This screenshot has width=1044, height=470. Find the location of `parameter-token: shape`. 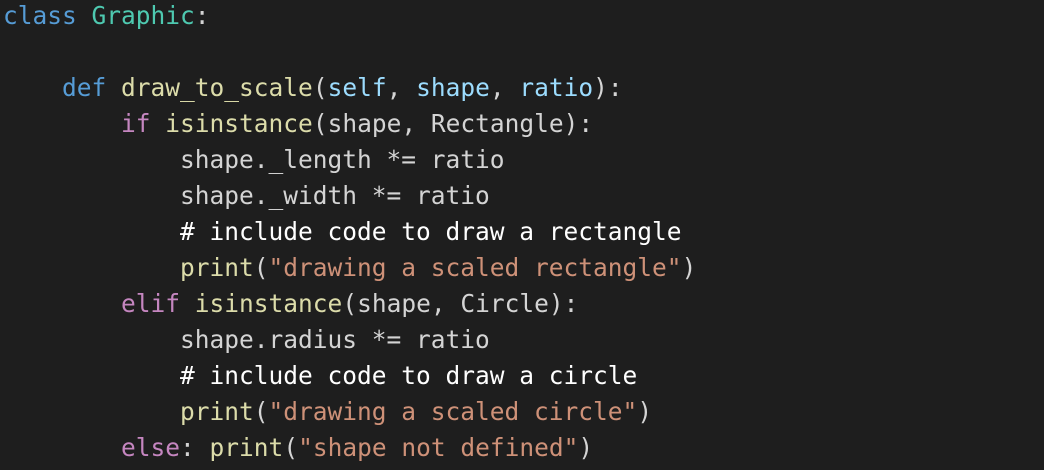

parameter-token: shape is located at coordinates (453, 87).